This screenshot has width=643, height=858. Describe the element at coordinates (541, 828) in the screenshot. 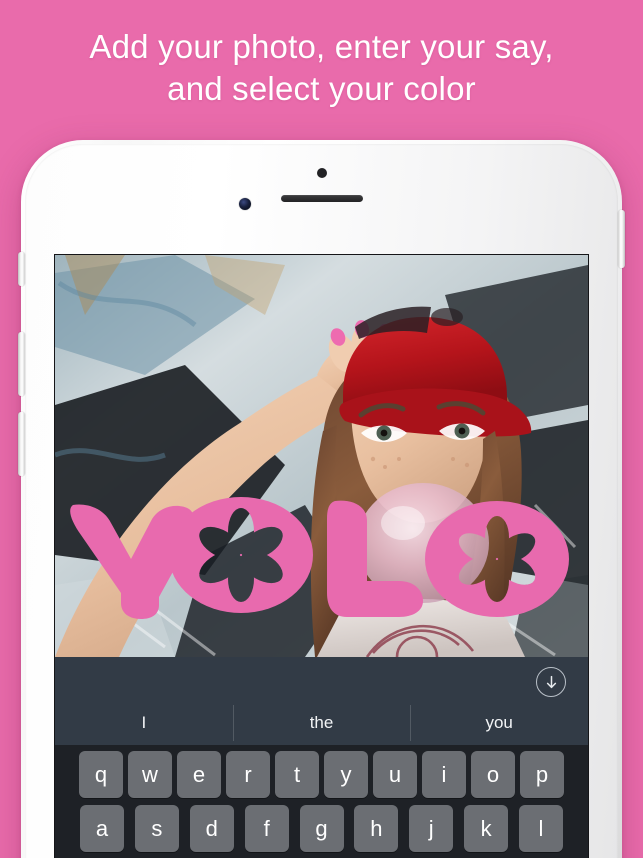

I see `key-l: l` at that location.